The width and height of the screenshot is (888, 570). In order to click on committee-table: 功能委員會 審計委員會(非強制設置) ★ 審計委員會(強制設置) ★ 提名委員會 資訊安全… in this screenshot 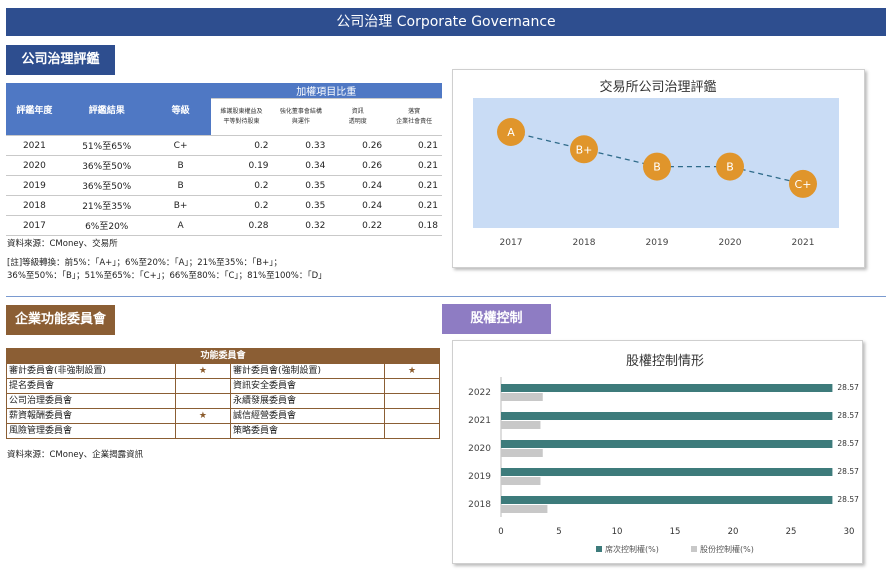, I will do `click(223, 393)`.